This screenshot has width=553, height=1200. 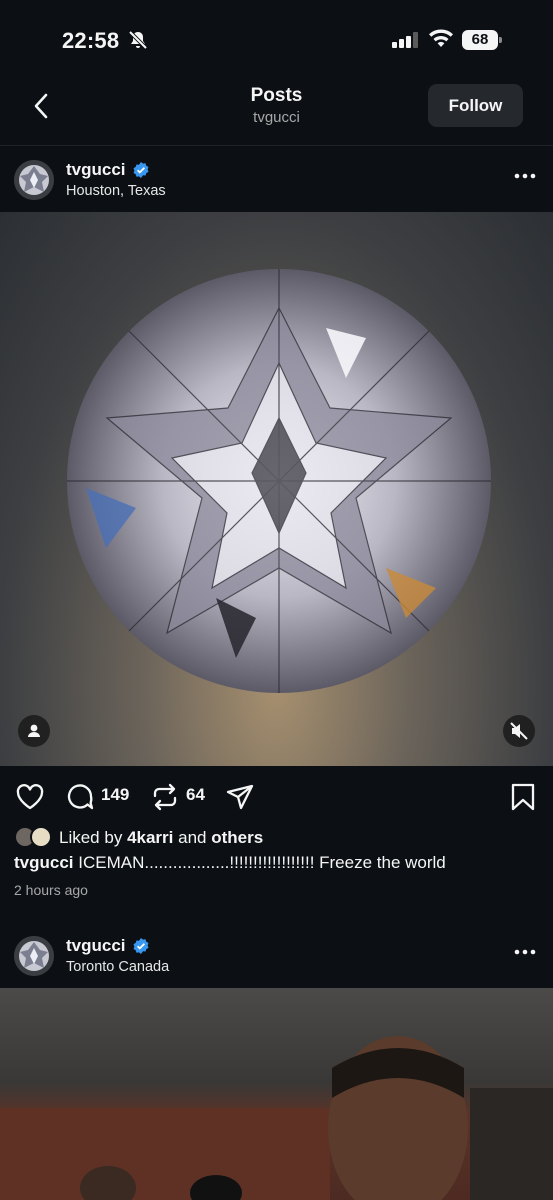 What do you see at coordinates (500, 40) in the screenshot?
I see `battery-cap` at bounding box center [500, 40].